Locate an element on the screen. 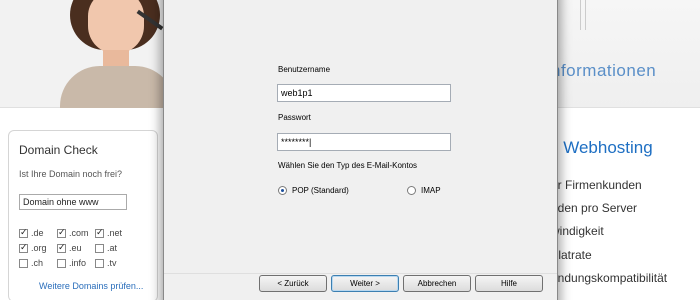  help-button: Hilfe is located at coordinates (509, 283).